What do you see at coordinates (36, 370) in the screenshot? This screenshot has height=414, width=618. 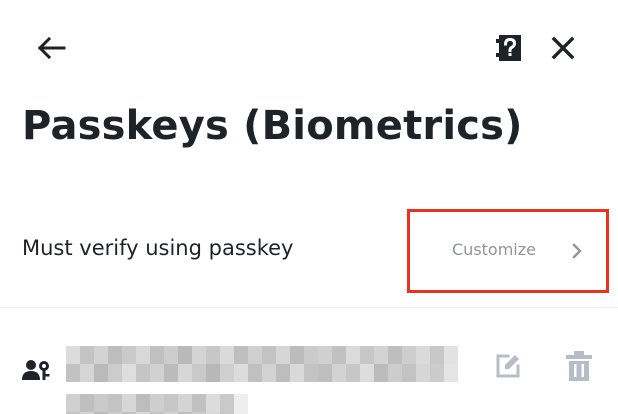 I see `user-key-icon` at bounding box center [36, 370].